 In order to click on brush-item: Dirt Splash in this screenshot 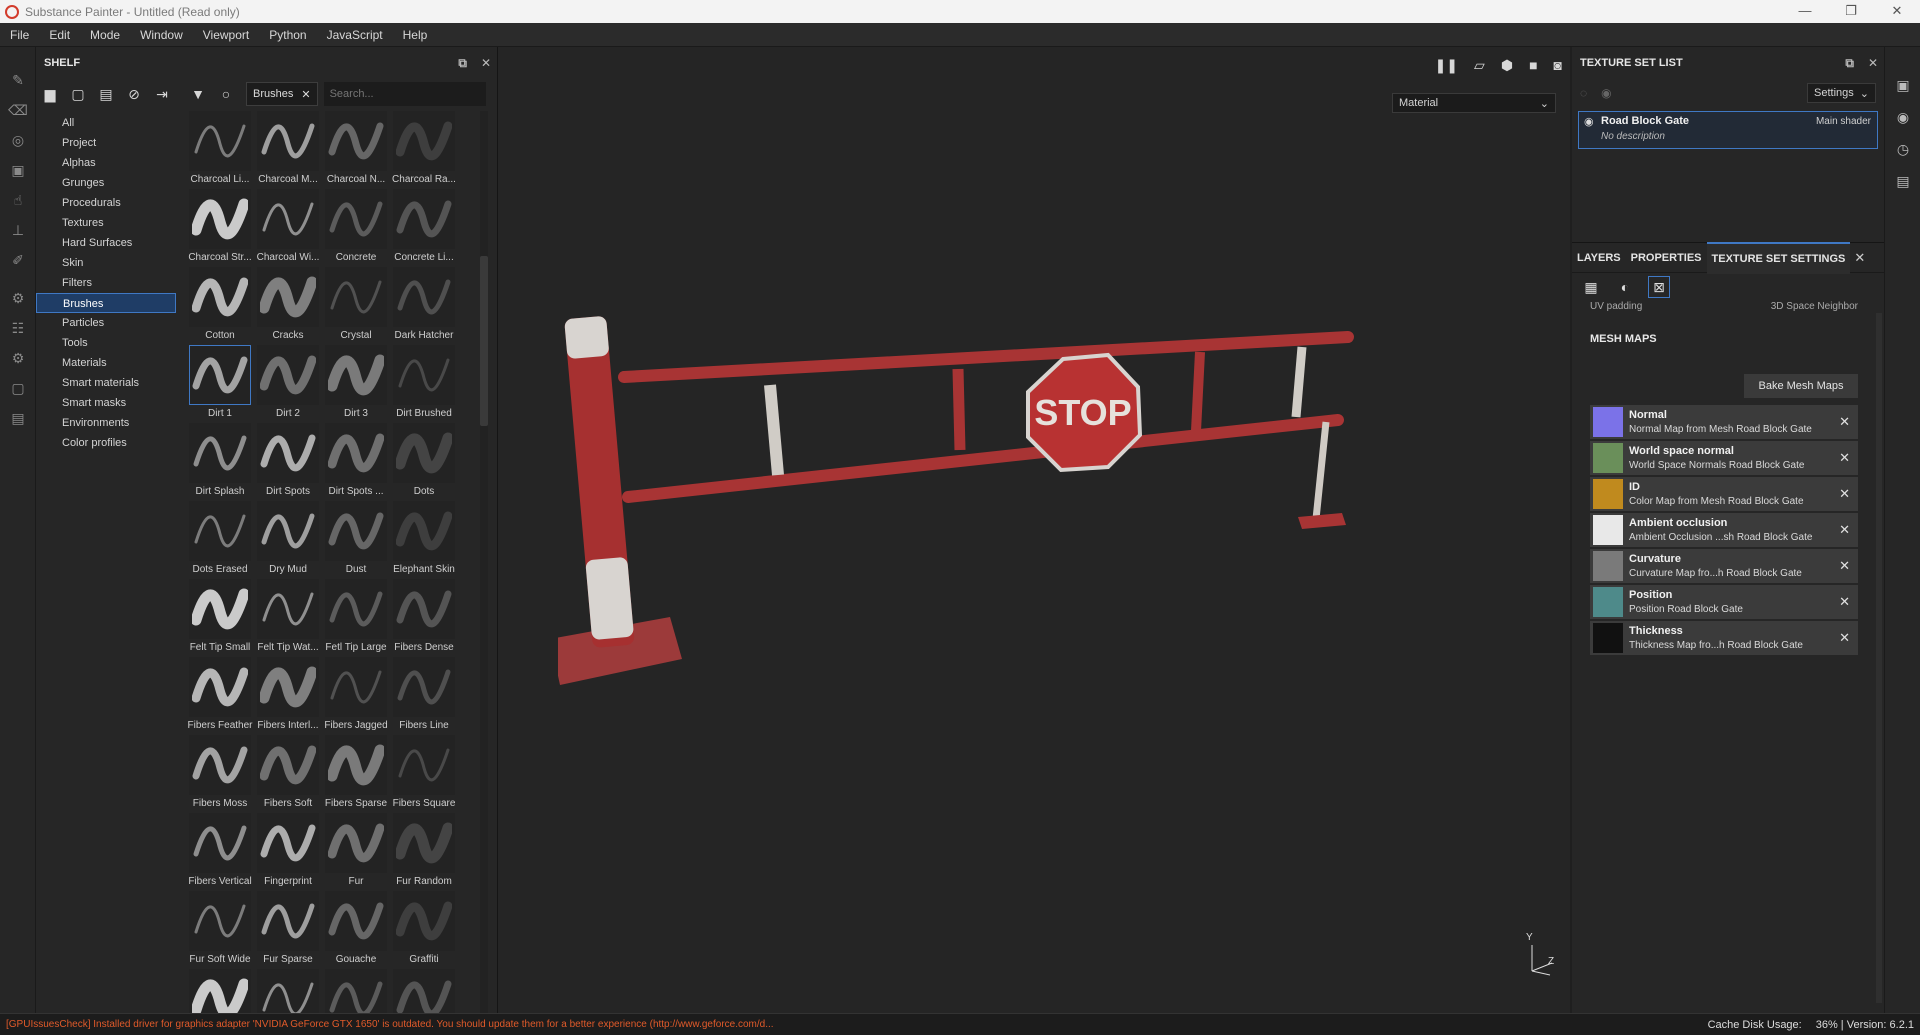, I will do `click(220, 462)`.